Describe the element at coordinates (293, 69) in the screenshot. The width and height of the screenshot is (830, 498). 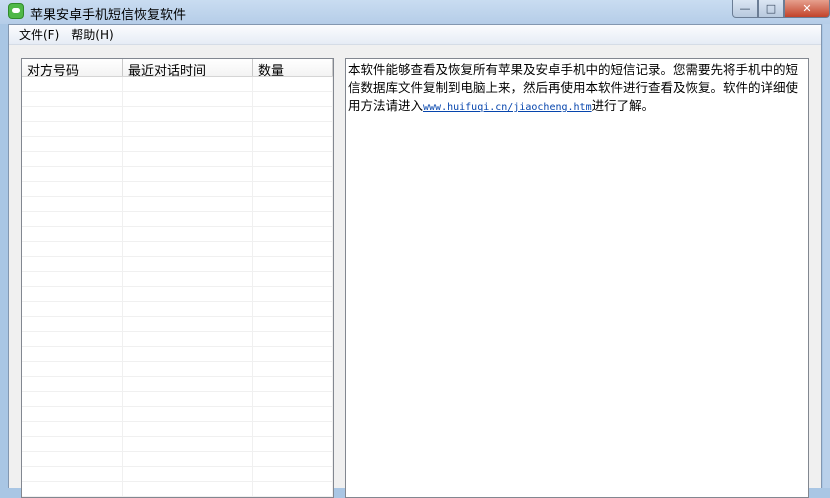
I see `column-header-count: 数量` at that location.